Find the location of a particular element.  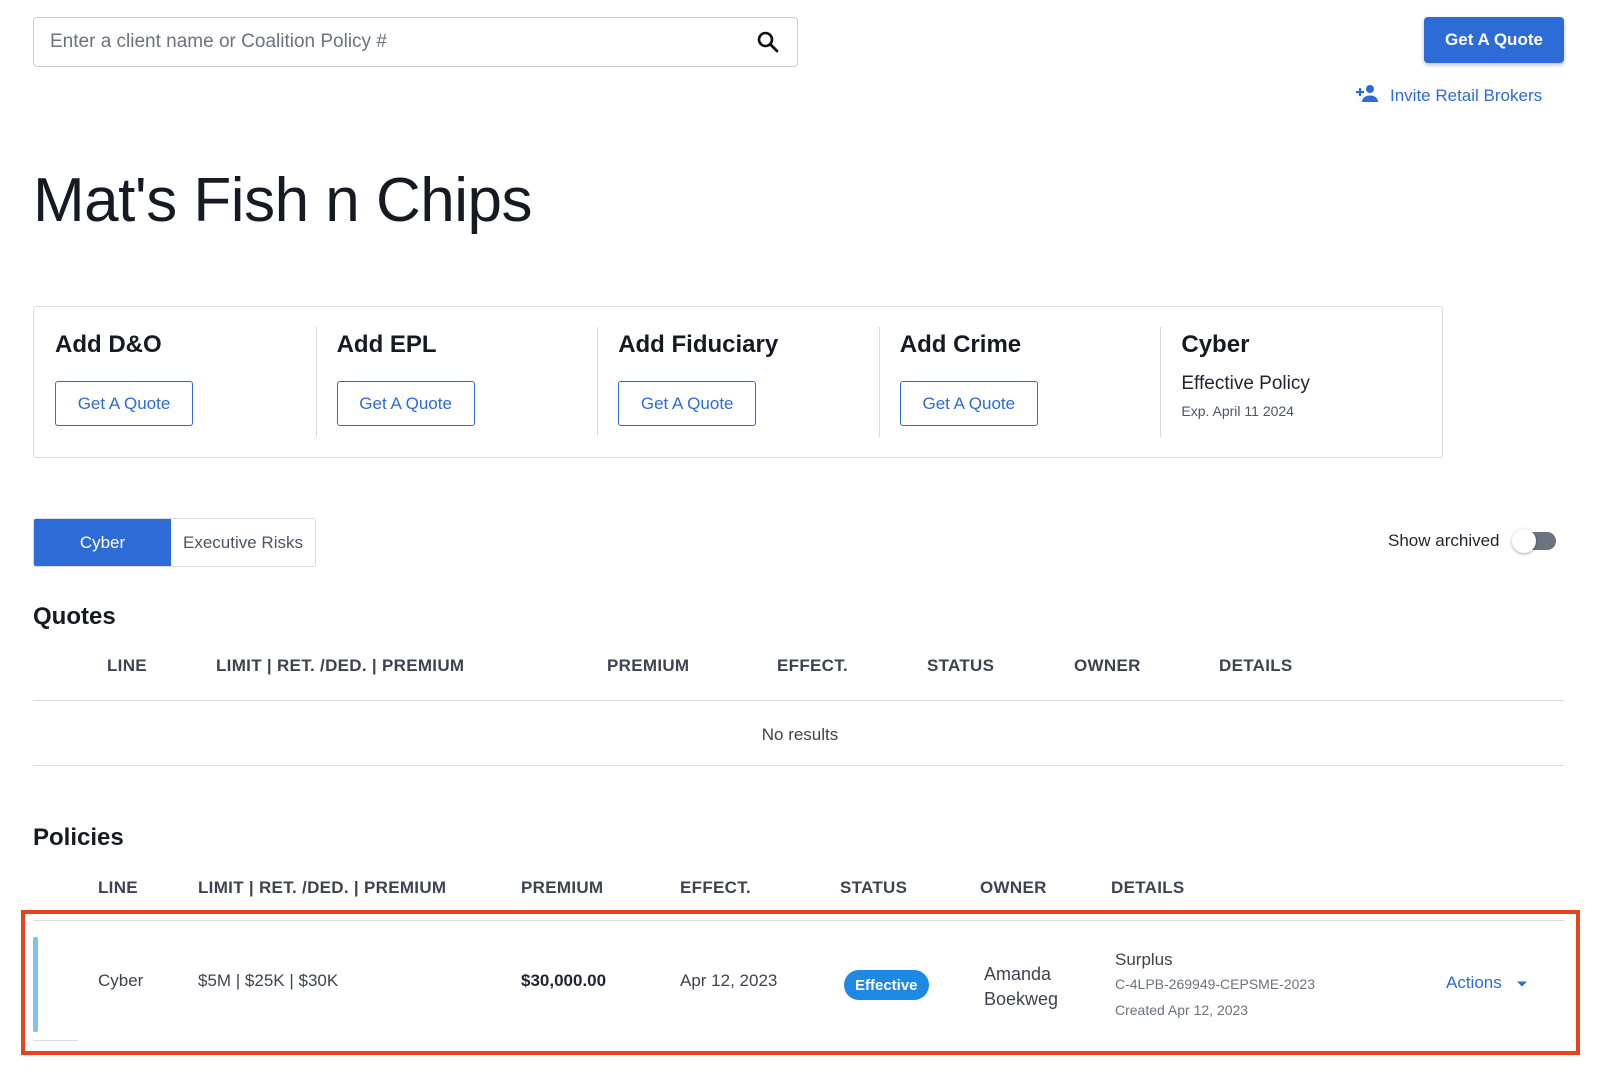

product-title: Add Crime is located at coordinates (960, 344).